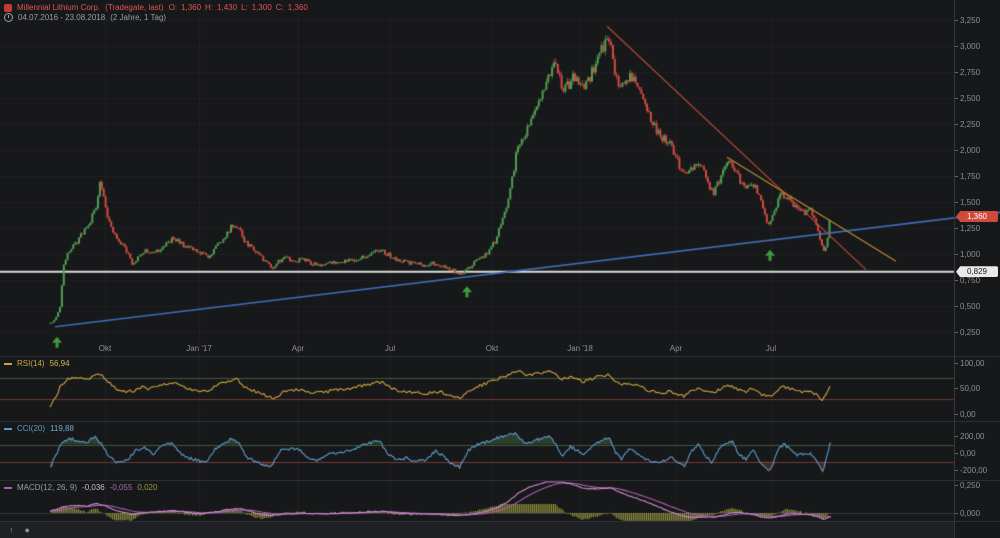 The width and height of the screenshot is (1000, 538). What do you see at coordinates (244, 7) in the screenshot?
I see `low-label: L:` at bounding box center [244, 7].